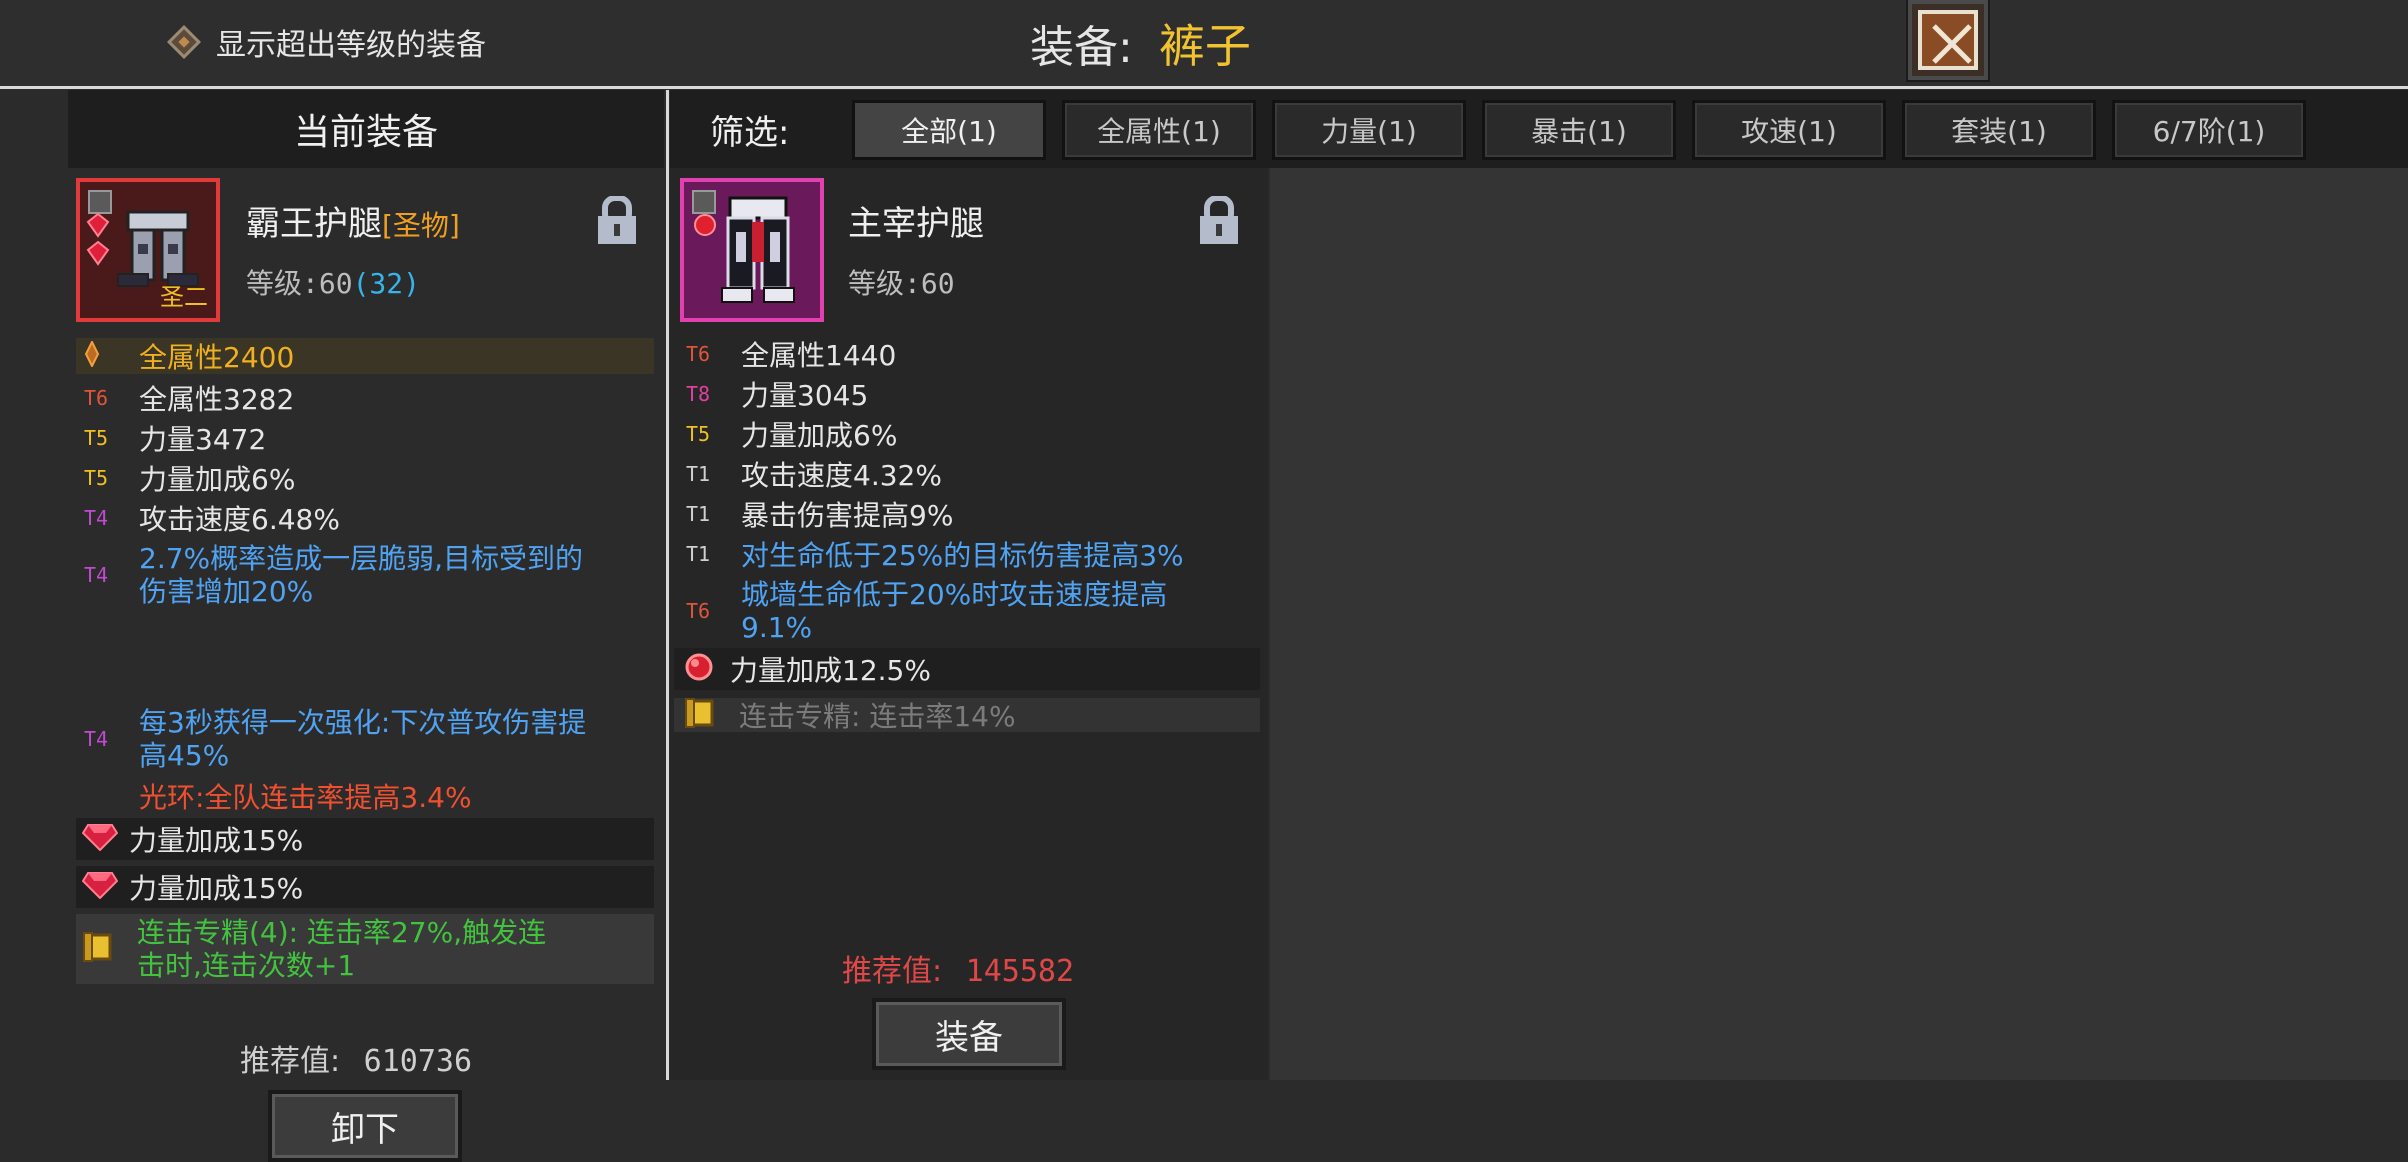 The image size is (2408, 1162). Describe the element at coordinates (366, 129) in the screenshot. I see `current-equipment-header: 当前装备` at that location.